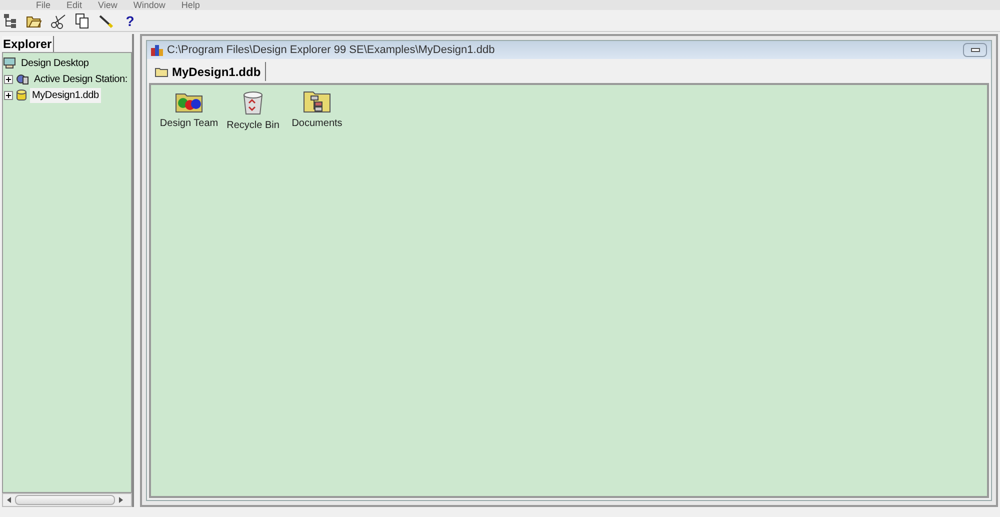 This screenshot has height=517, width=1000. Describe the element at coordinates (22, 79) in the screenshot. I see `station-icon` at that location.